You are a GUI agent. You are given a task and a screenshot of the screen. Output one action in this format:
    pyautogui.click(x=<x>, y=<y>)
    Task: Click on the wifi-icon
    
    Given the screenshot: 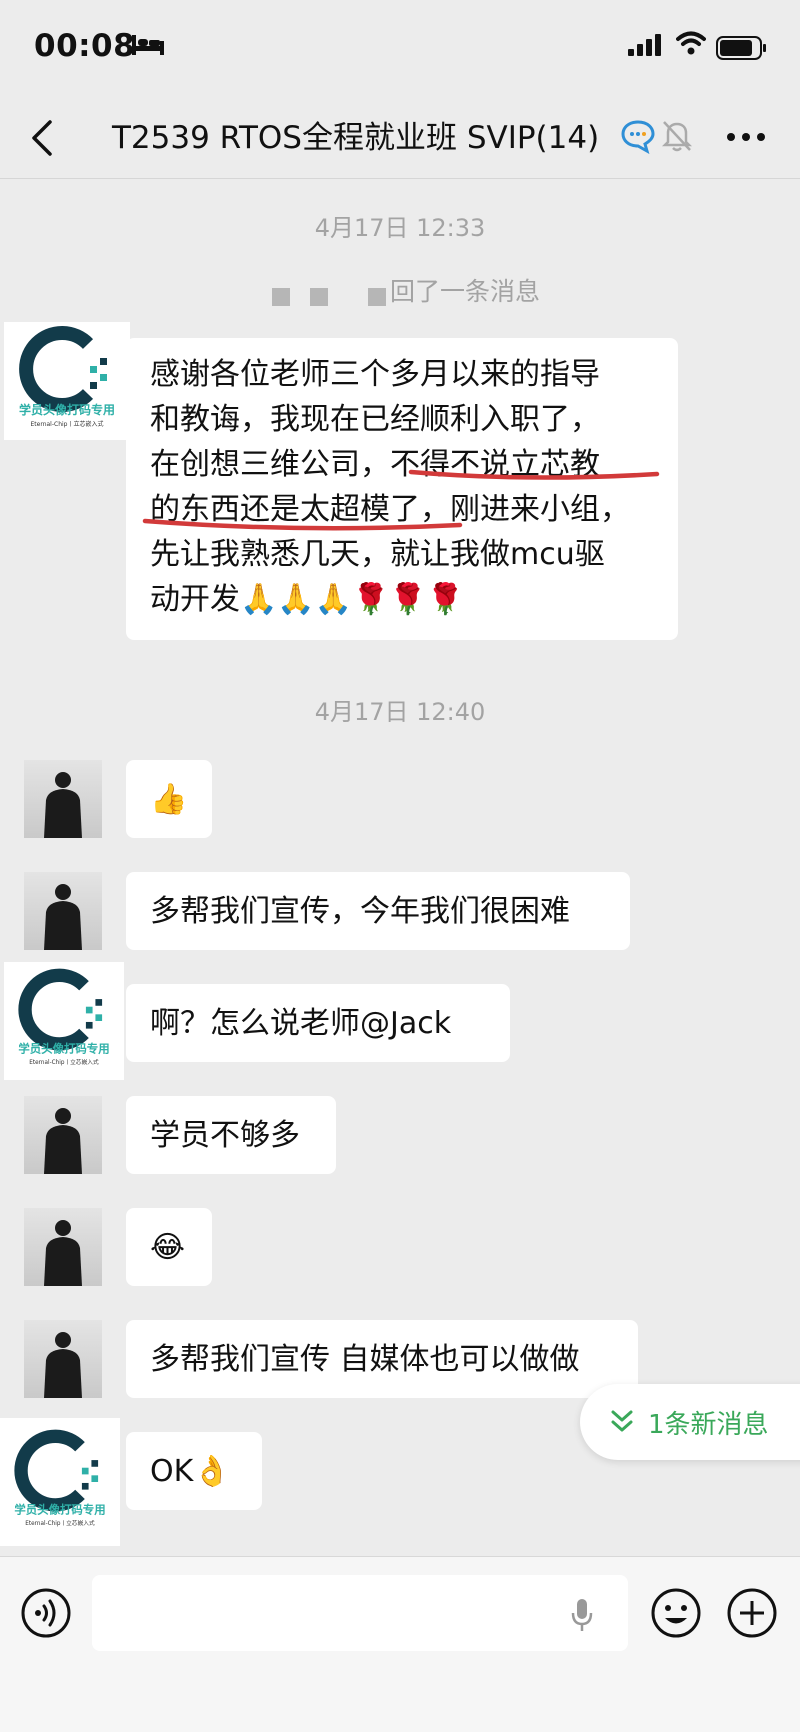 What is the action you would take?
    pyautogui.click(x=691, y=43)
    